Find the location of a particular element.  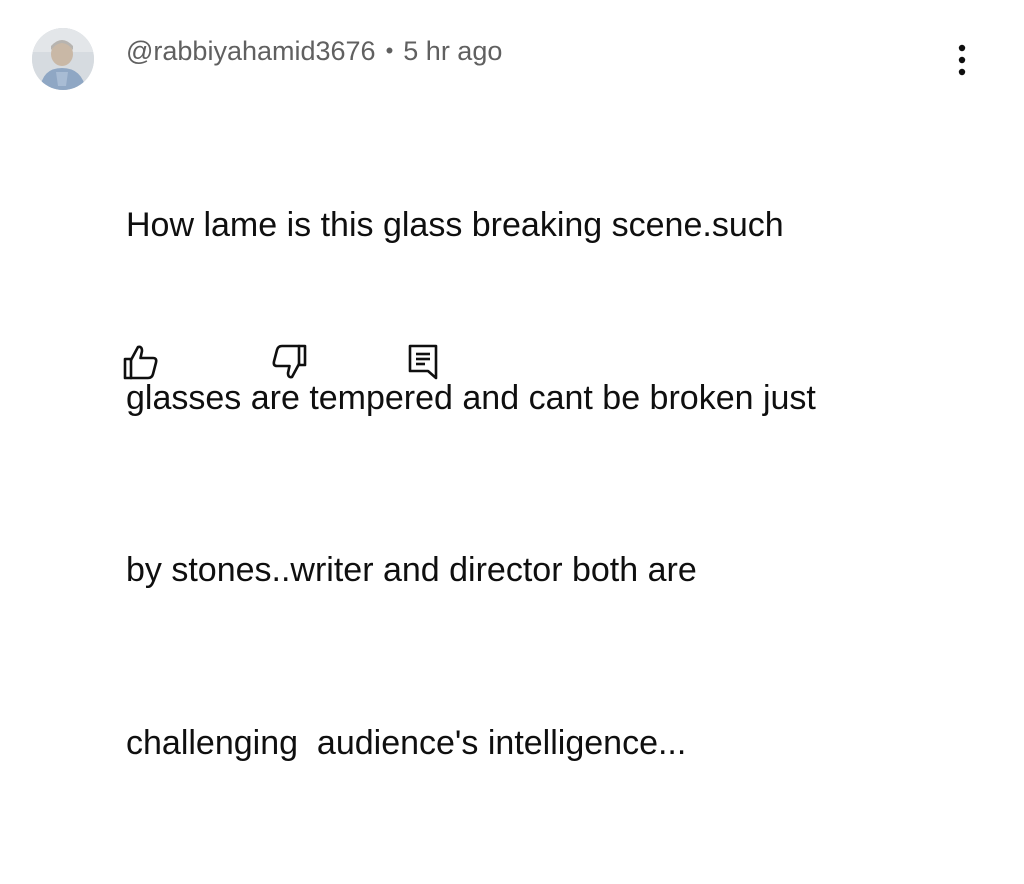

timestamp: 5 hr ago is located at coordinates (452, 51).